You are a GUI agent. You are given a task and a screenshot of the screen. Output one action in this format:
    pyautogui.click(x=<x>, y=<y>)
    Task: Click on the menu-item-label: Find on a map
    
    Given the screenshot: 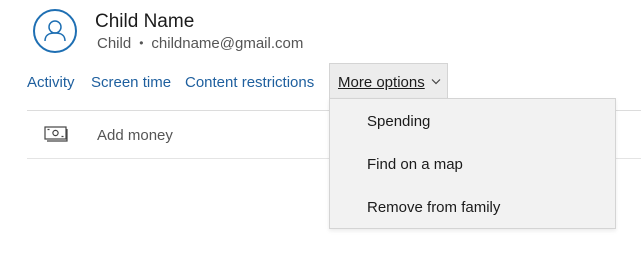 What is the action you would take?
    pyautogui.click(x=415, y=164)
    